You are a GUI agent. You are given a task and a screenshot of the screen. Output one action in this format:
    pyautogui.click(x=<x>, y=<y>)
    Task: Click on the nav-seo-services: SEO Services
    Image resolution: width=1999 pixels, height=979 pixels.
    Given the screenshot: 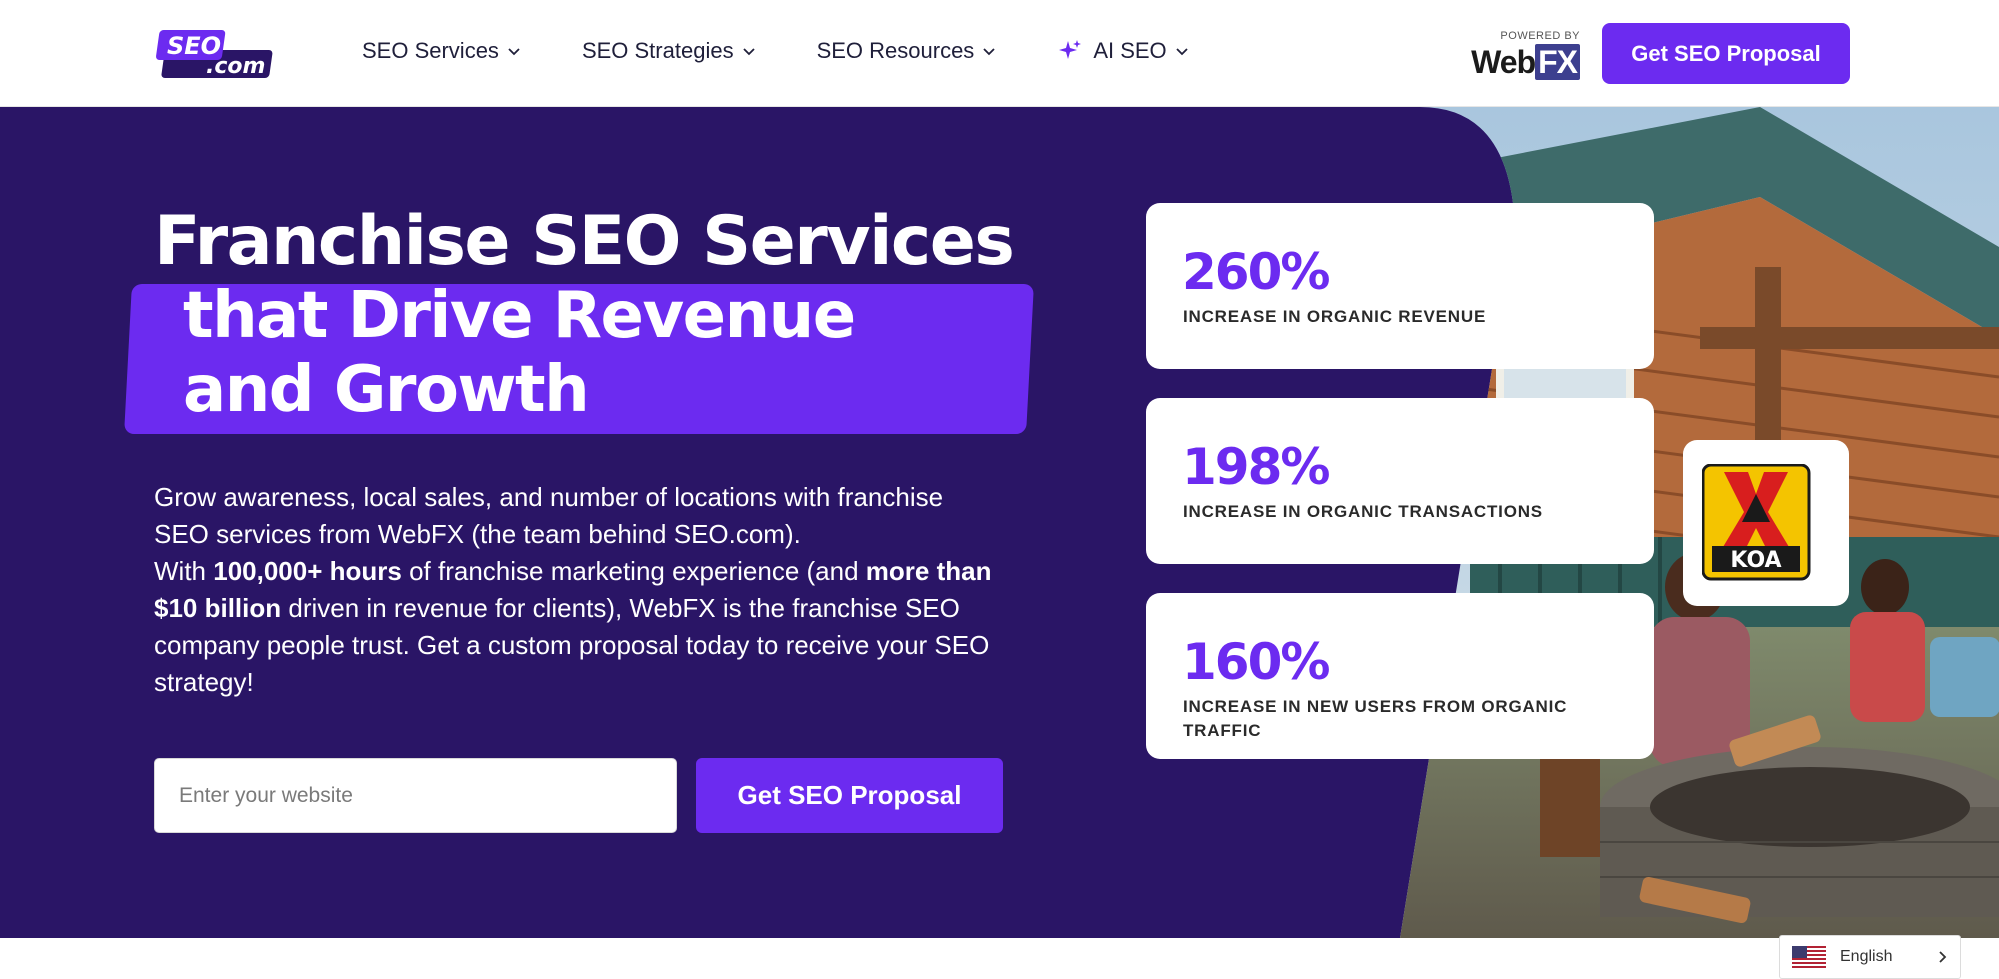 What is the action you would take?
    pyautogui.click(x=442, y=51)
    